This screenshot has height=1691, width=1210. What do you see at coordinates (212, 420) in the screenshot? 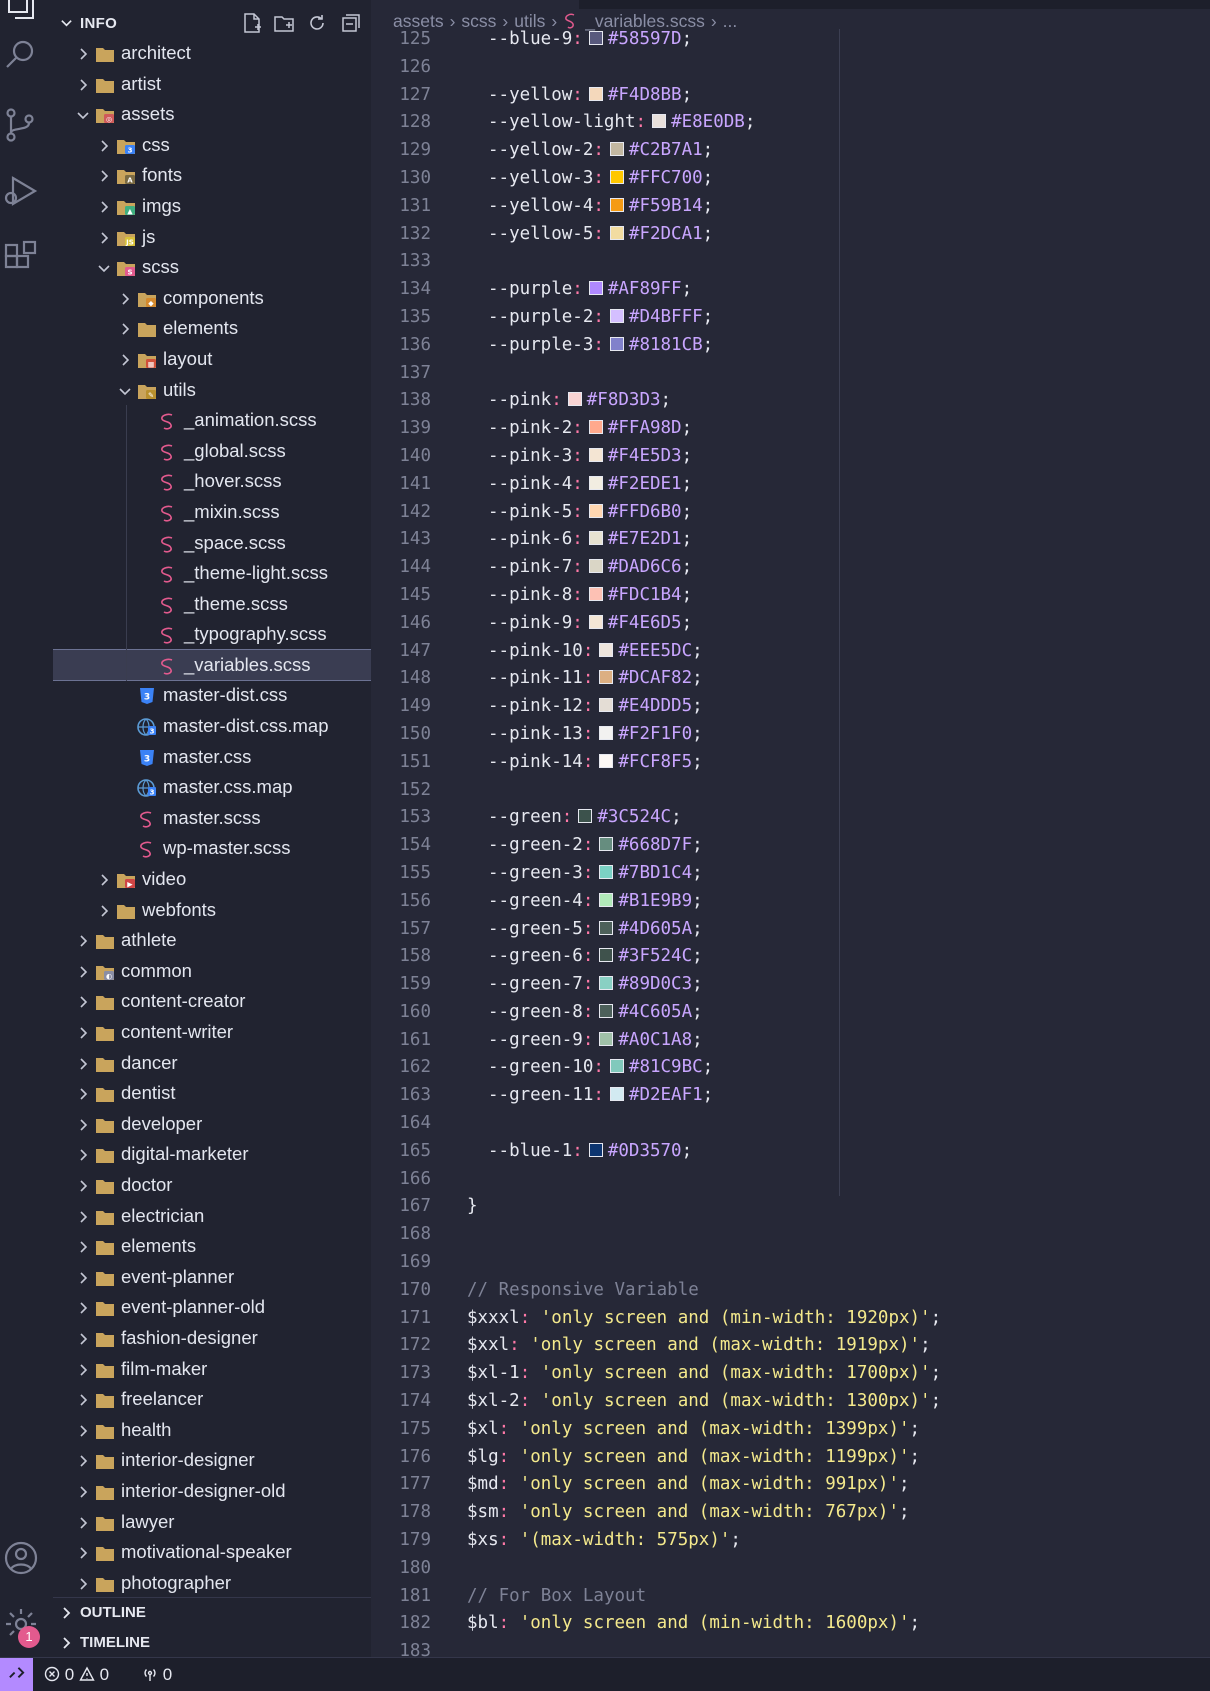
I see `tree-file-row: _animation.scss` at bounding box center [212, 420].